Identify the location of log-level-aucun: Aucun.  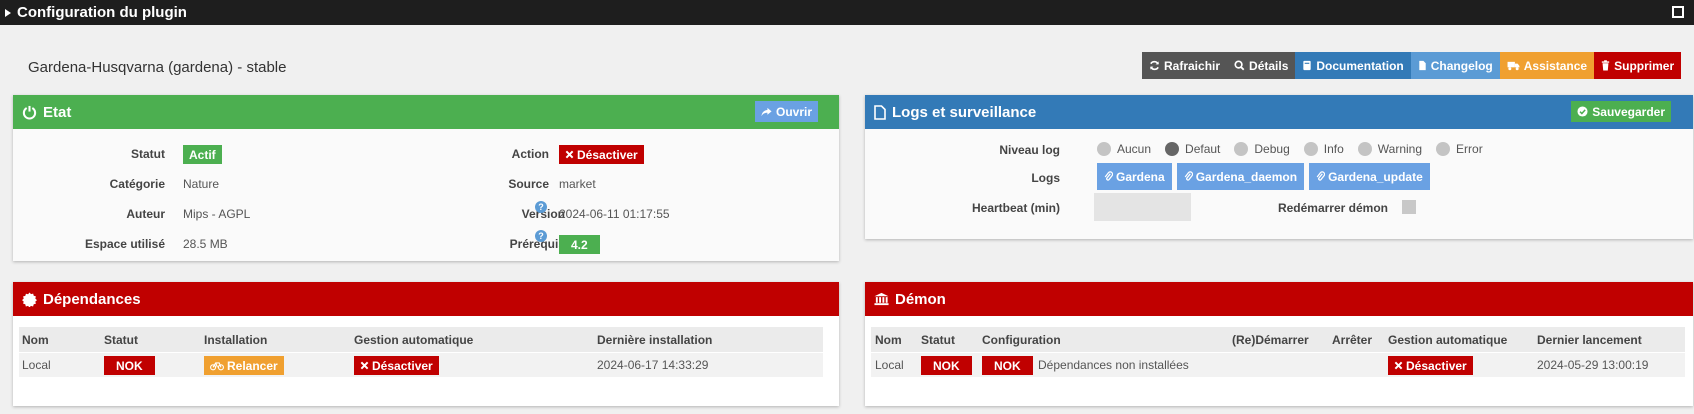
(1124, 149).